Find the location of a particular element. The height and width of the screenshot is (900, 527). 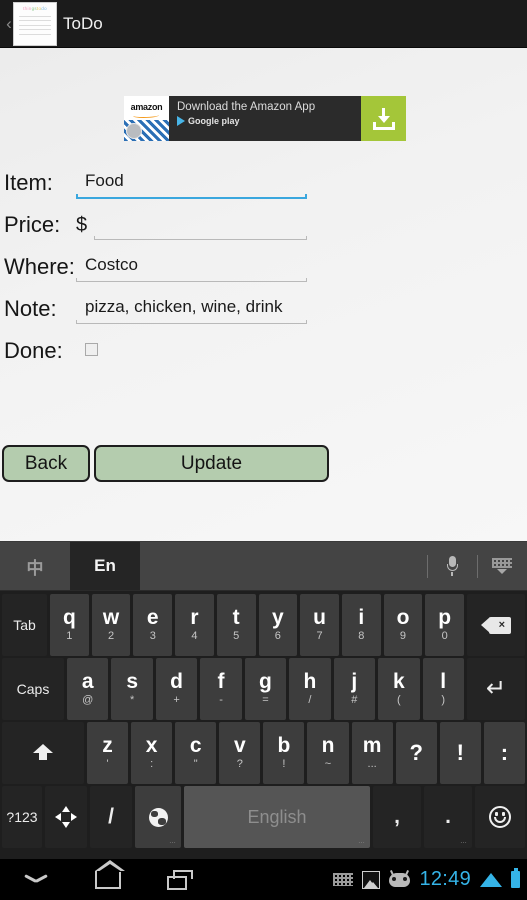

key-s: s * is located at coordinates (132, 689).